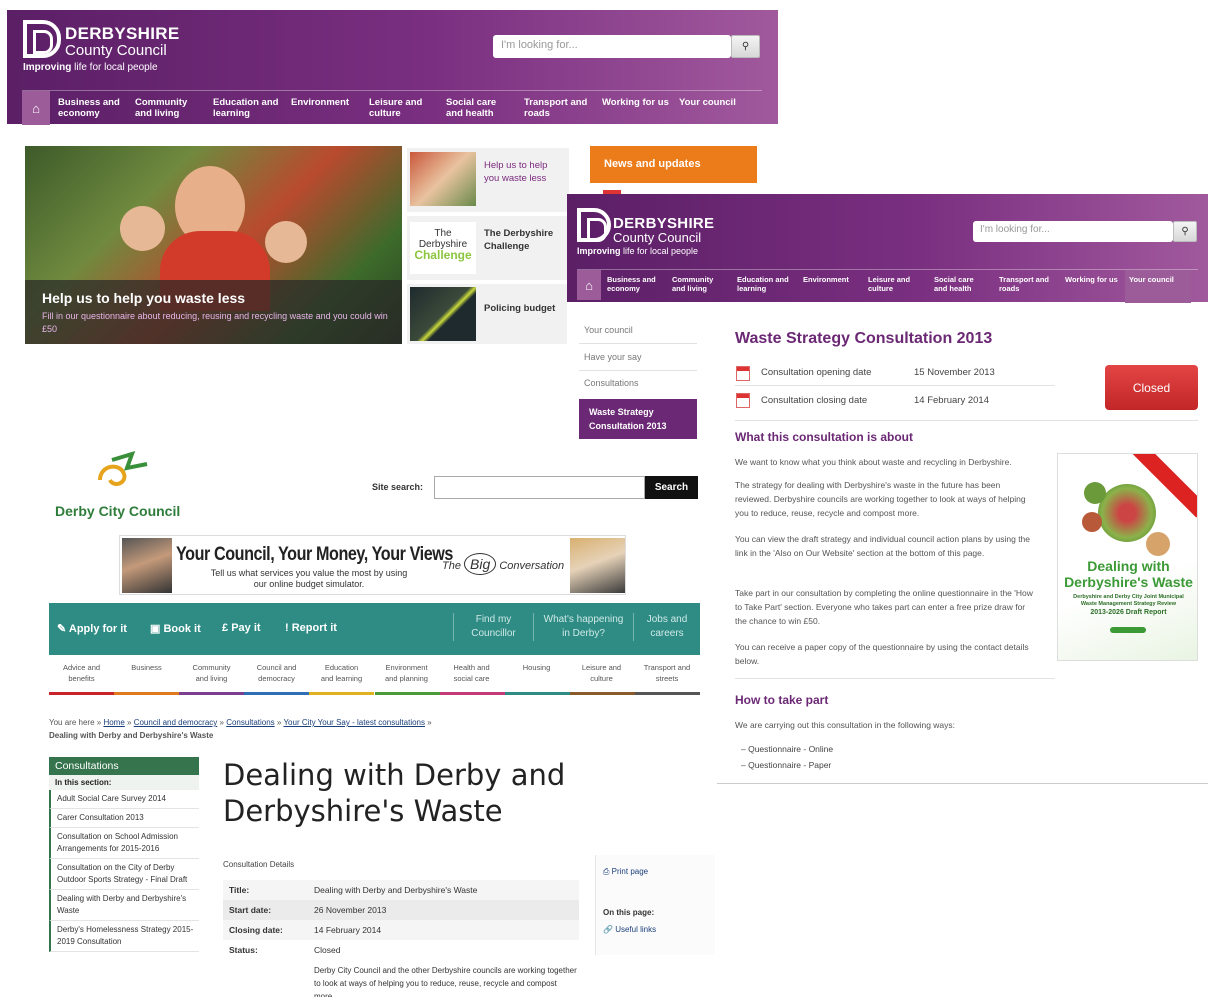 The width and height of the screenshot is (1210, 997). I want to click on search-button: Search, so click(671, 487).